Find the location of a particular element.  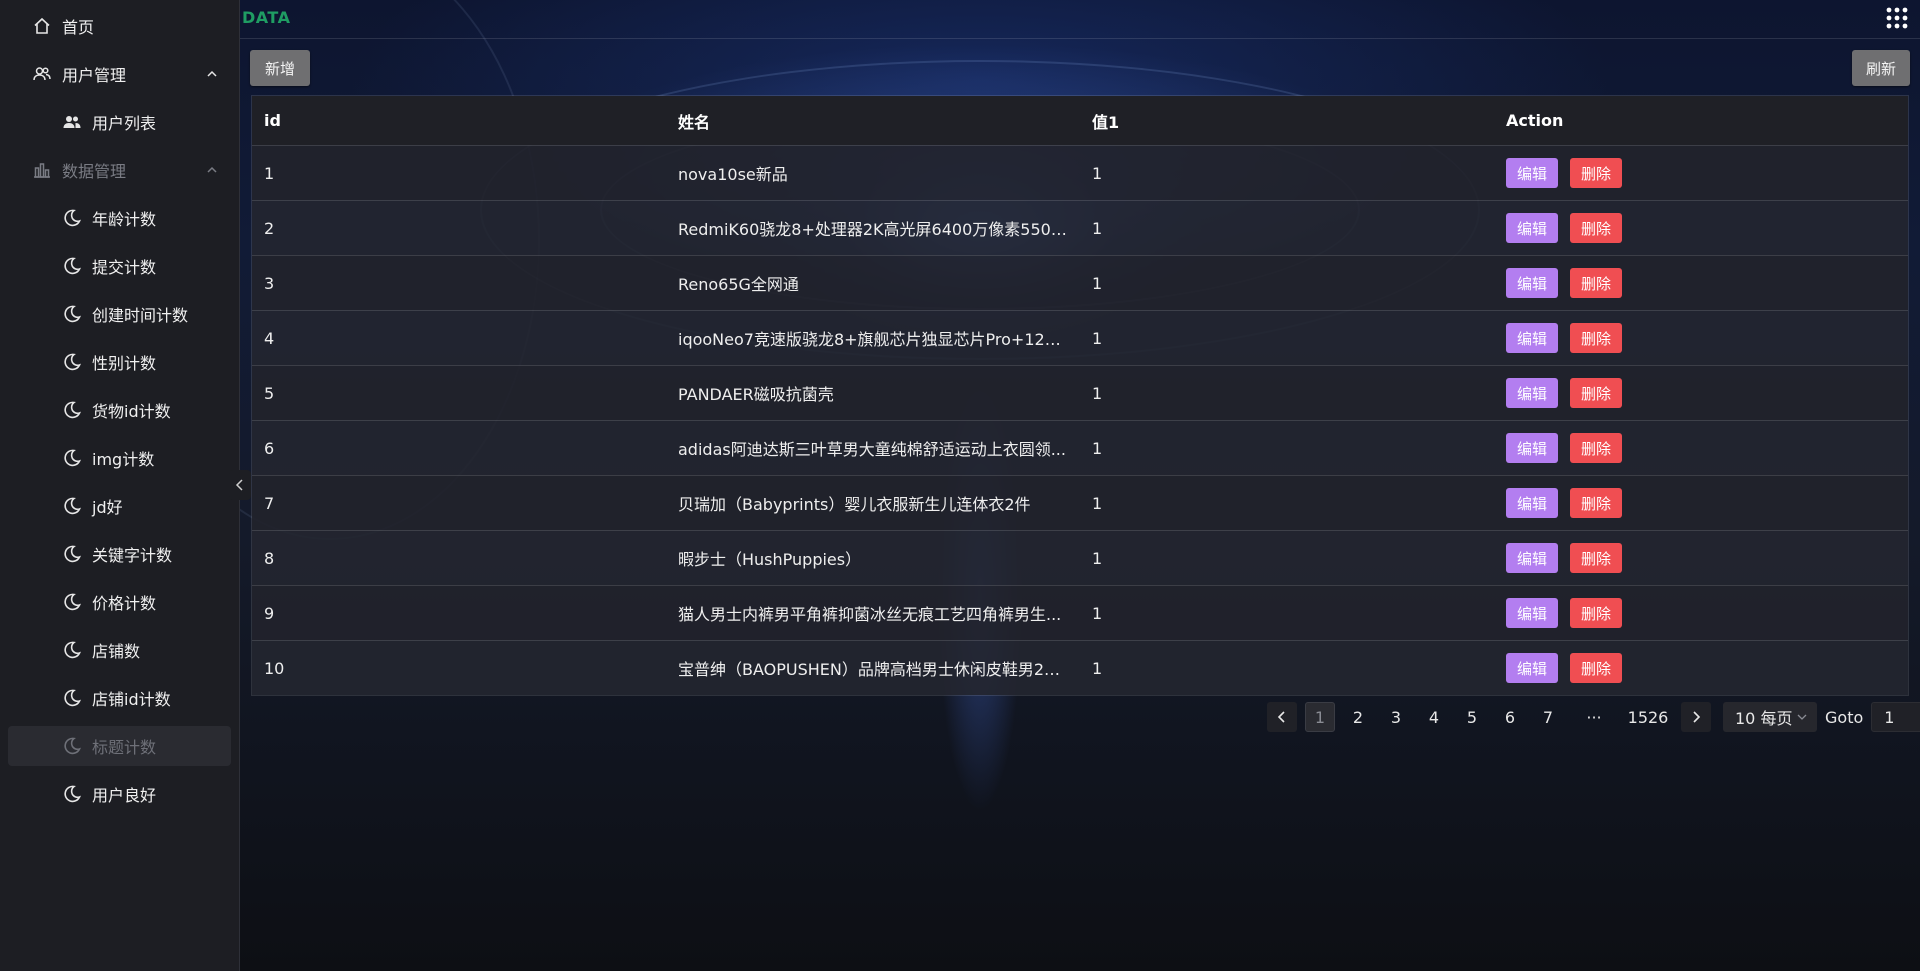

goto-label: Goto is located at coordinates (1844, 717).